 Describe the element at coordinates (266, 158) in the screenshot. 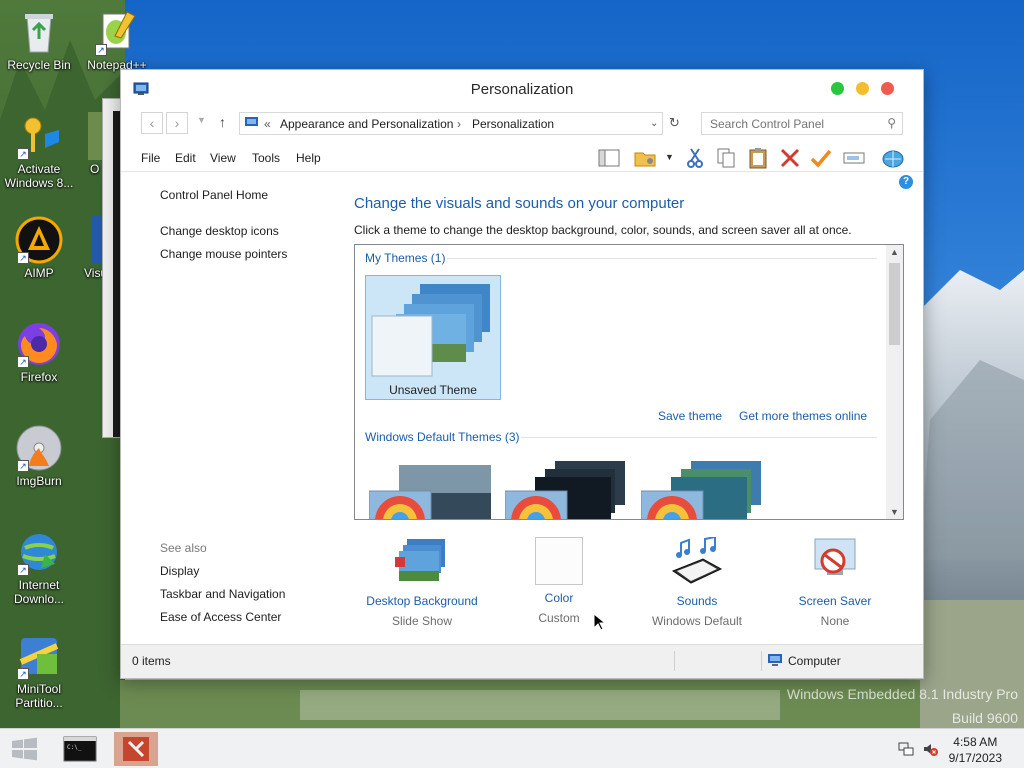

I see `menu-tools: Tools` at that location.